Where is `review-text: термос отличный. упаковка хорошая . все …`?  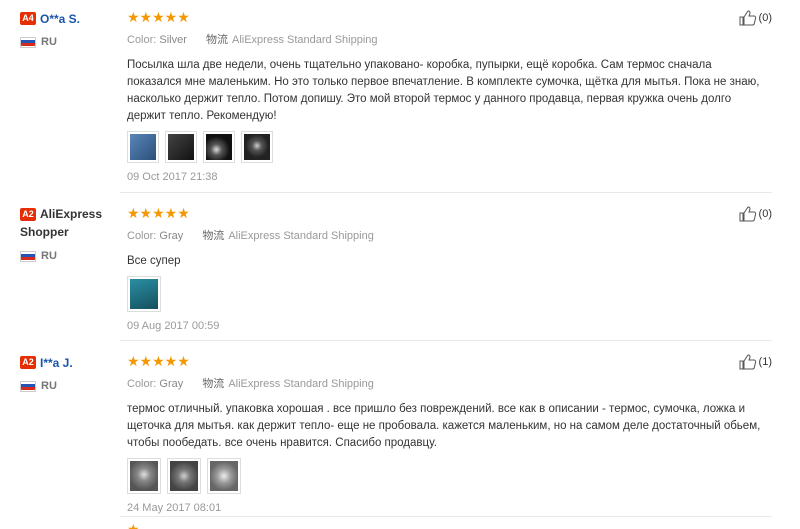 review-text: термос отличный. упаковка хорошая . все … is located at coordinates (444, 426).